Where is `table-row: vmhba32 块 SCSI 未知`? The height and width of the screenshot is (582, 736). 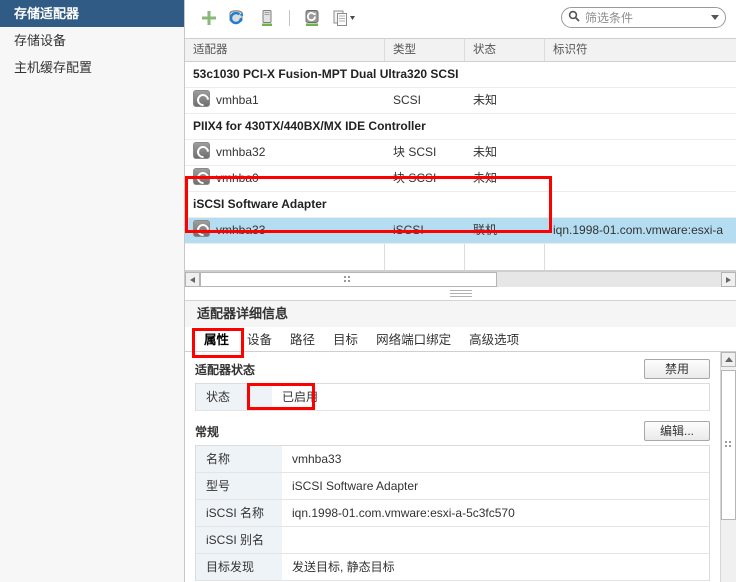 table-row: vmhba32 块 SCSI 未知 is located at coordinates (460, 153).